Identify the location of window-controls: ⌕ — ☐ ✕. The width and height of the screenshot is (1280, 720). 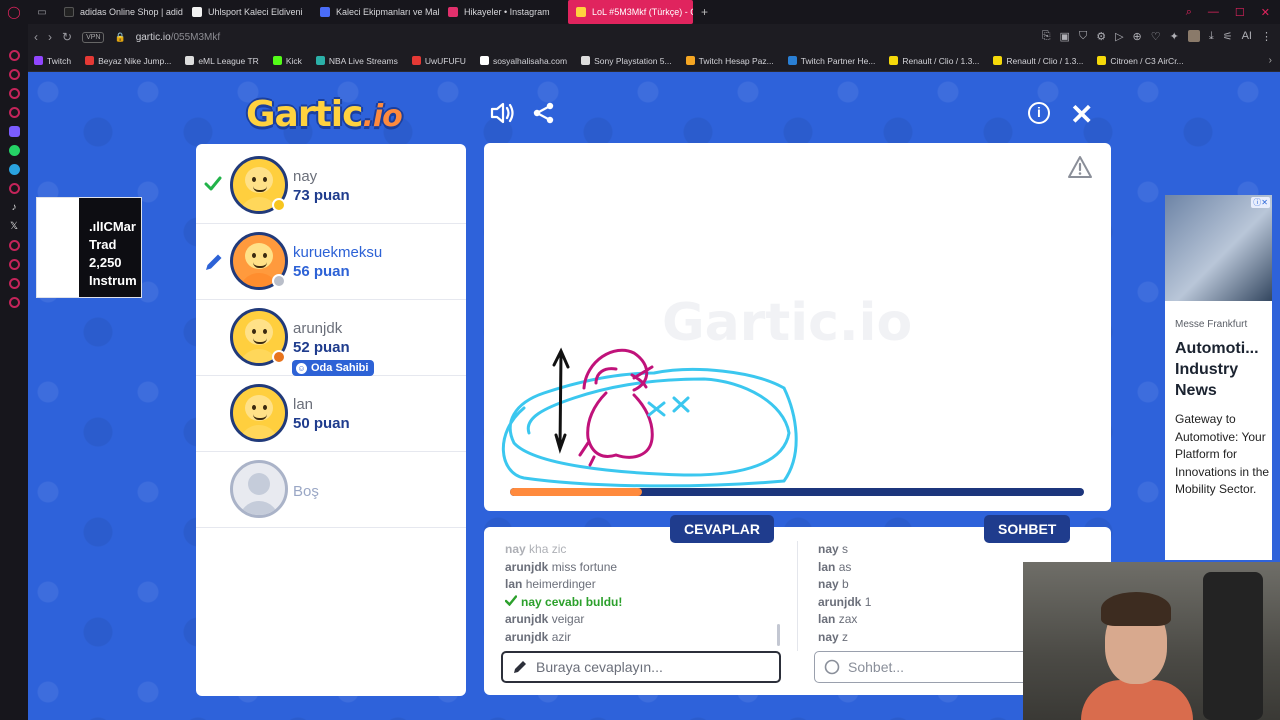
(1228, 12).